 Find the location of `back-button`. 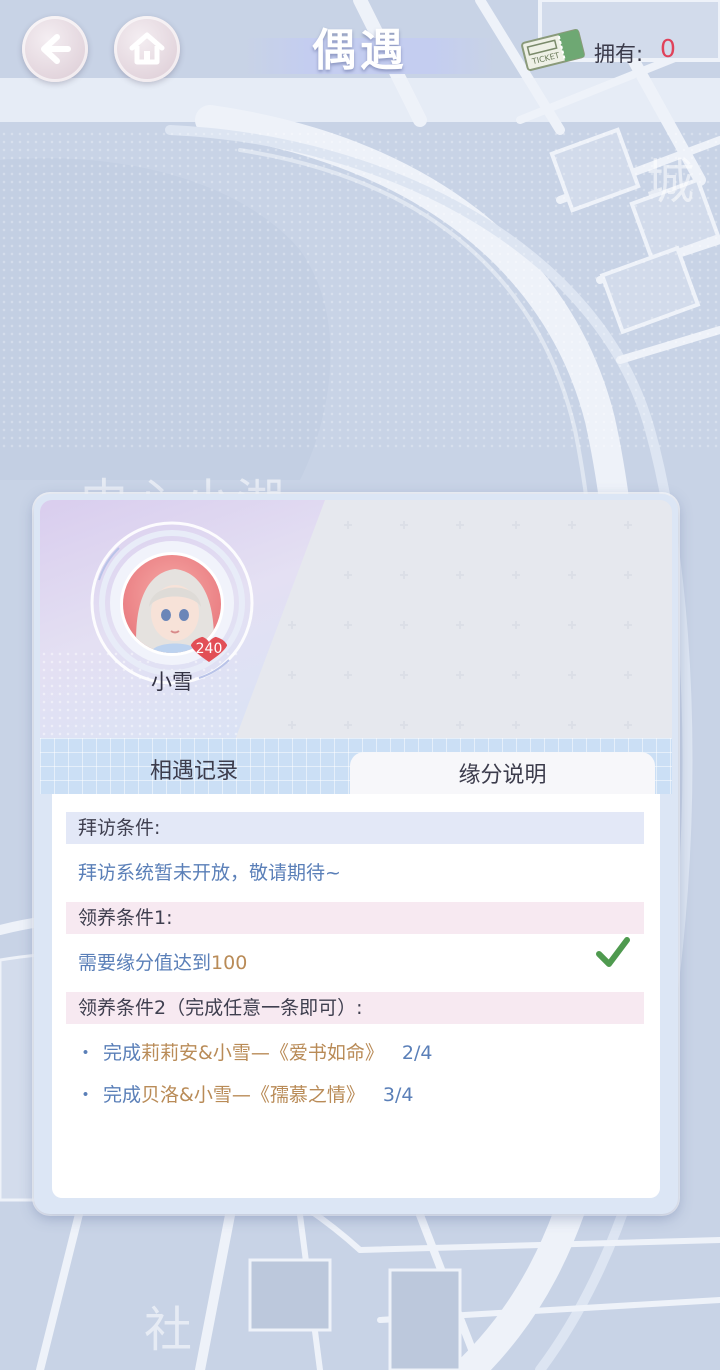

back-button is located at coordinates (55, 49).